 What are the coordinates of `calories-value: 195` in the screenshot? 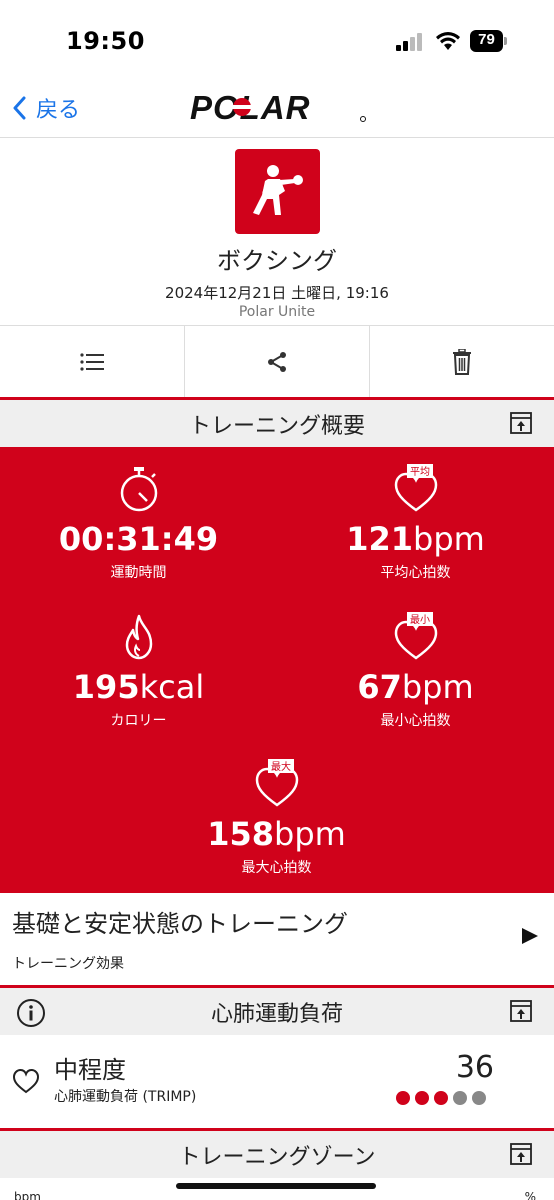 It's located at (106, 687).